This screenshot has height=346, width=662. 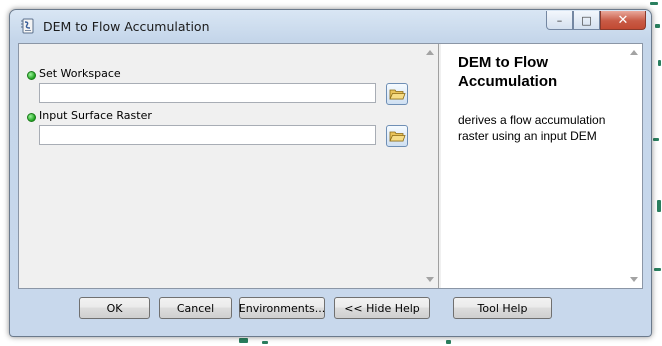 What do you see at coordinates (80, 73) in the screenshot?
I see `workspace-label: Set Workspace` at bounding box center [80, 73].